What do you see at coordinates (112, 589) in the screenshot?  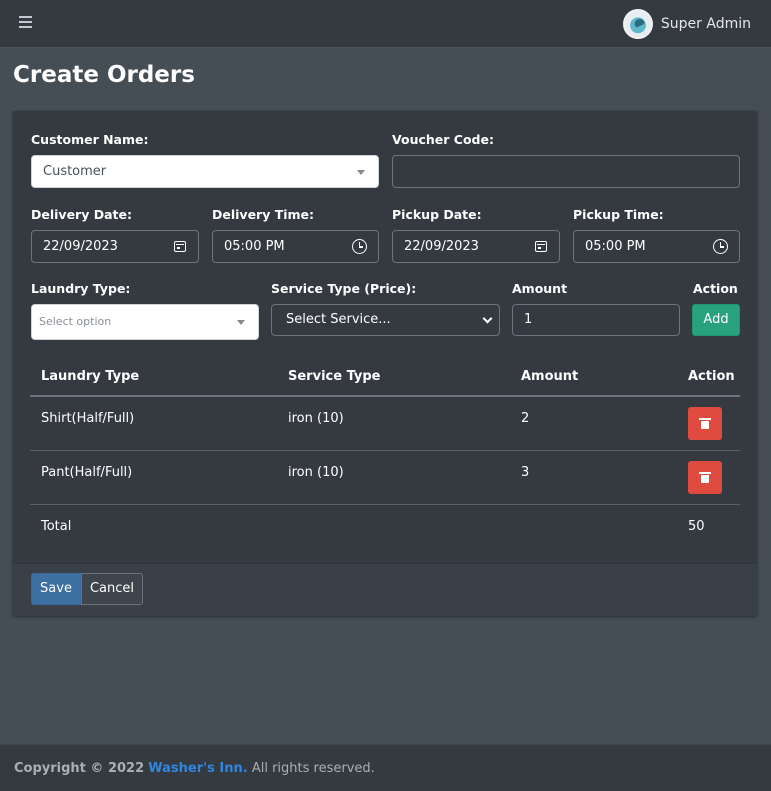 I see `cancel-button: Cancel` at bounding box center [112, 589].